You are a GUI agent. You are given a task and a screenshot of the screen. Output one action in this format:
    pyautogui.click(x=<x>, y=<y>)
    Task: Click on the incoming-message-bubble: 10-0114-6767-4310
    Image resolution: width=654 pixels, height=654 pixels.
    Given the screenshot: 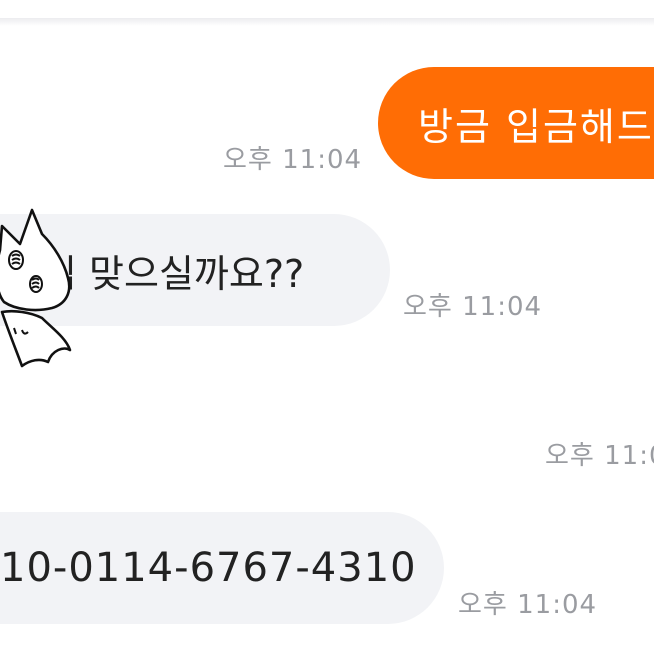 What is the action you would take?
    pyautogui.click(x=222, y=568)
    